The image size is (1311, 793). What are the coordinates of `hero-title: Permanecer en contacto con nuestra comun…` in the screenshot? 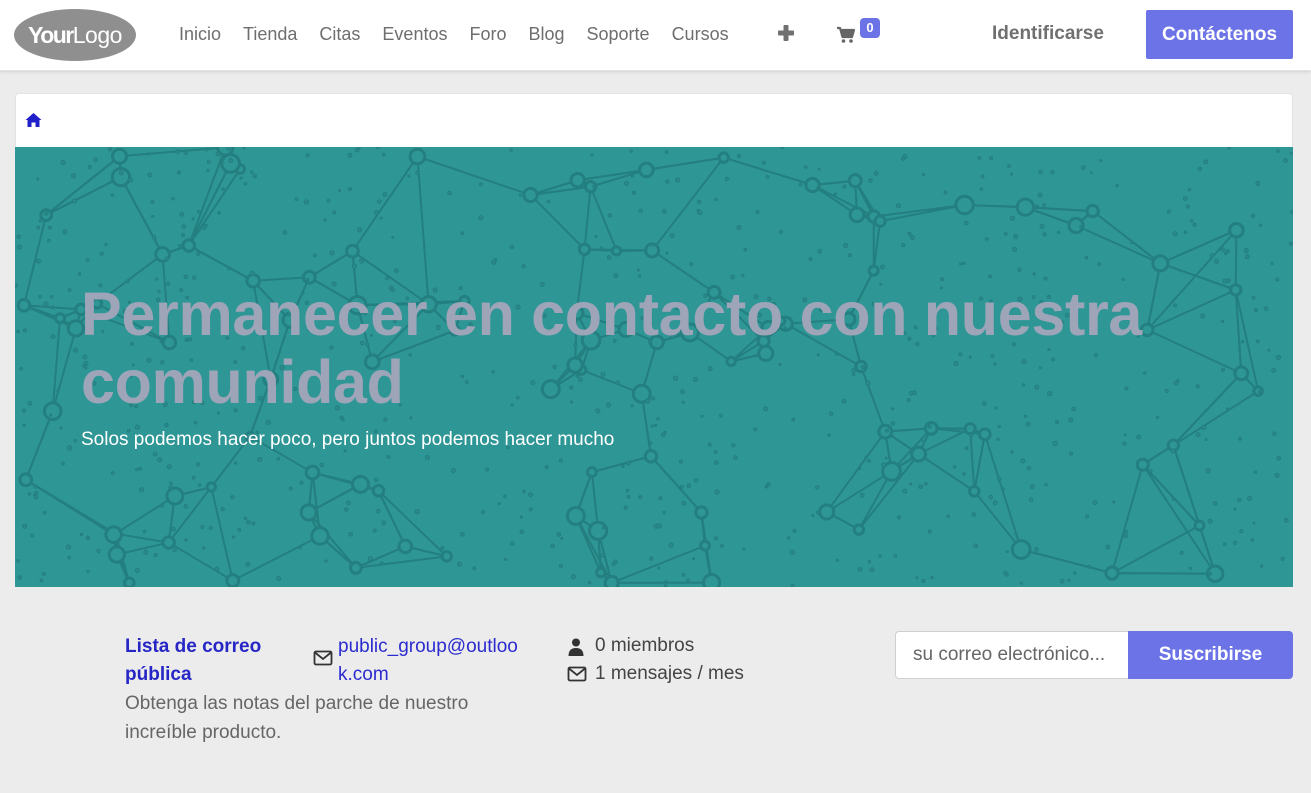 It's located at (612, 348).